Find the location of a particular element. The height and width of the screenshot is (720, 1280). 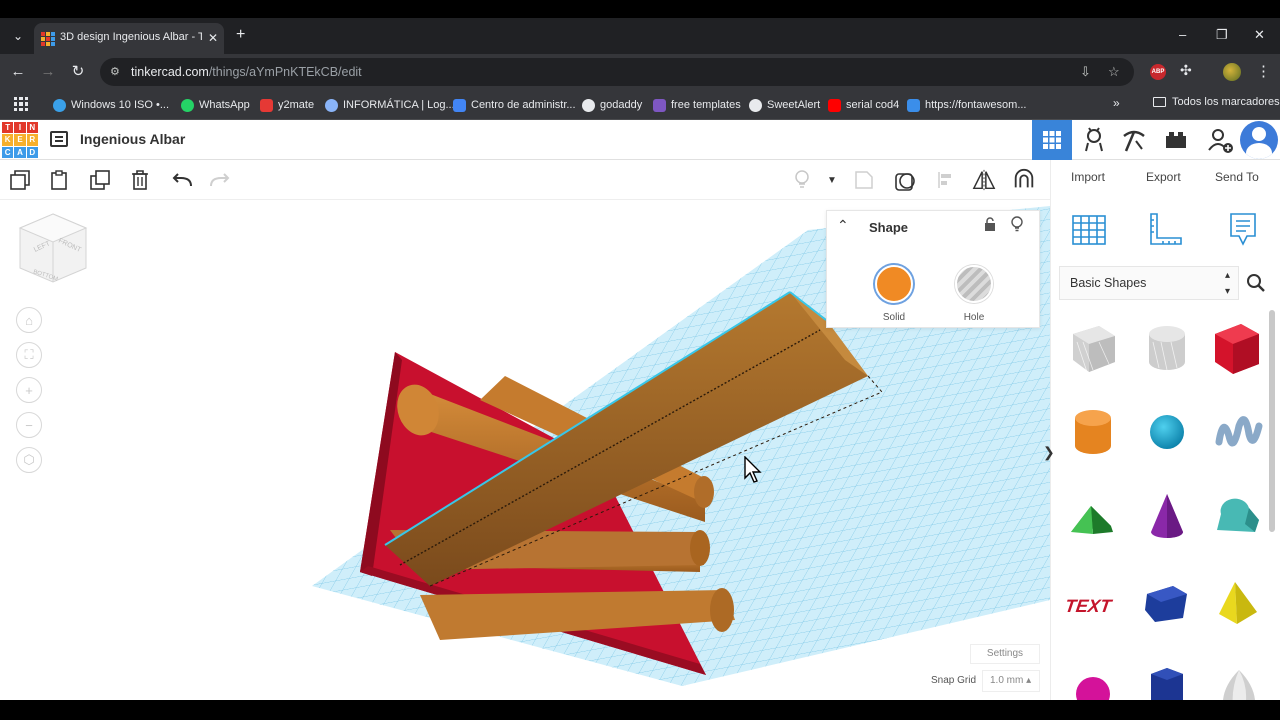

more-bookmarks-icon: » is located at coordinates (1116, 103).